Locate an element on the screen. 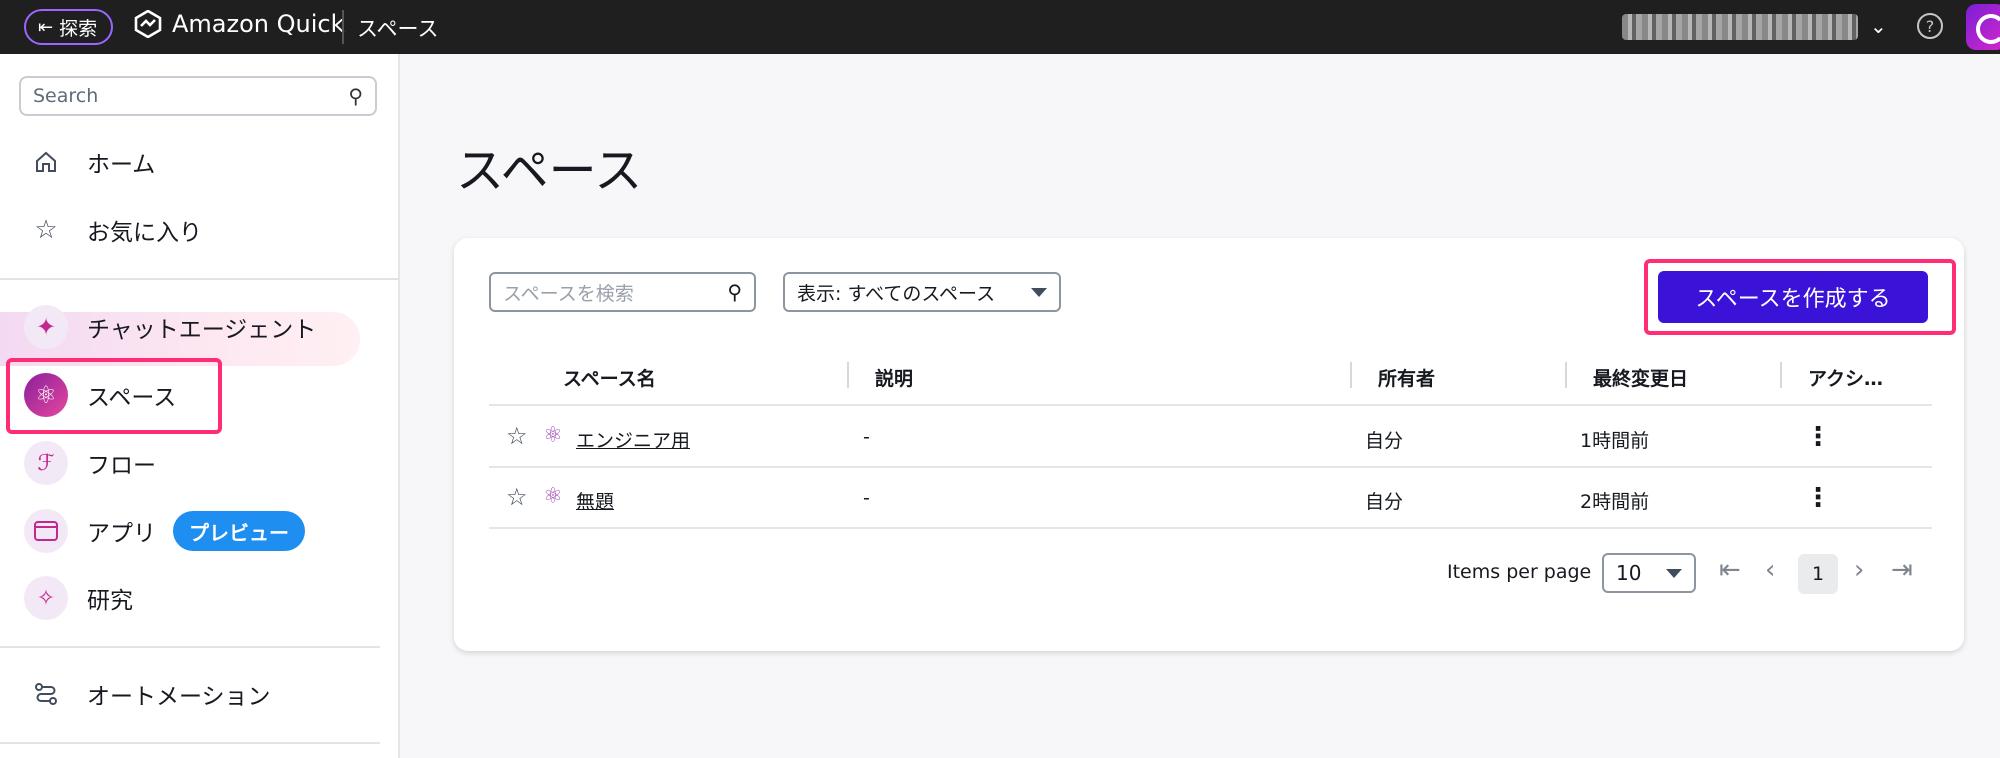 This screenshot has width=2000, height=758. automation-icon is located at coordinates (46, 694).